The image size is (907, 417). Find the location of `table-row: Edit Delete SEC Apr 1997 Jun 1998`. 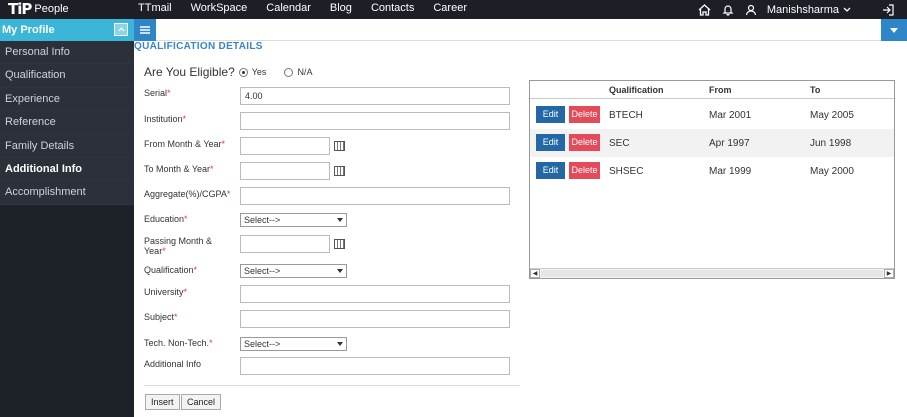

table-row: Edit Delete SEC Apr 1997 Jun 1998 is located at coordinates (712, 143).